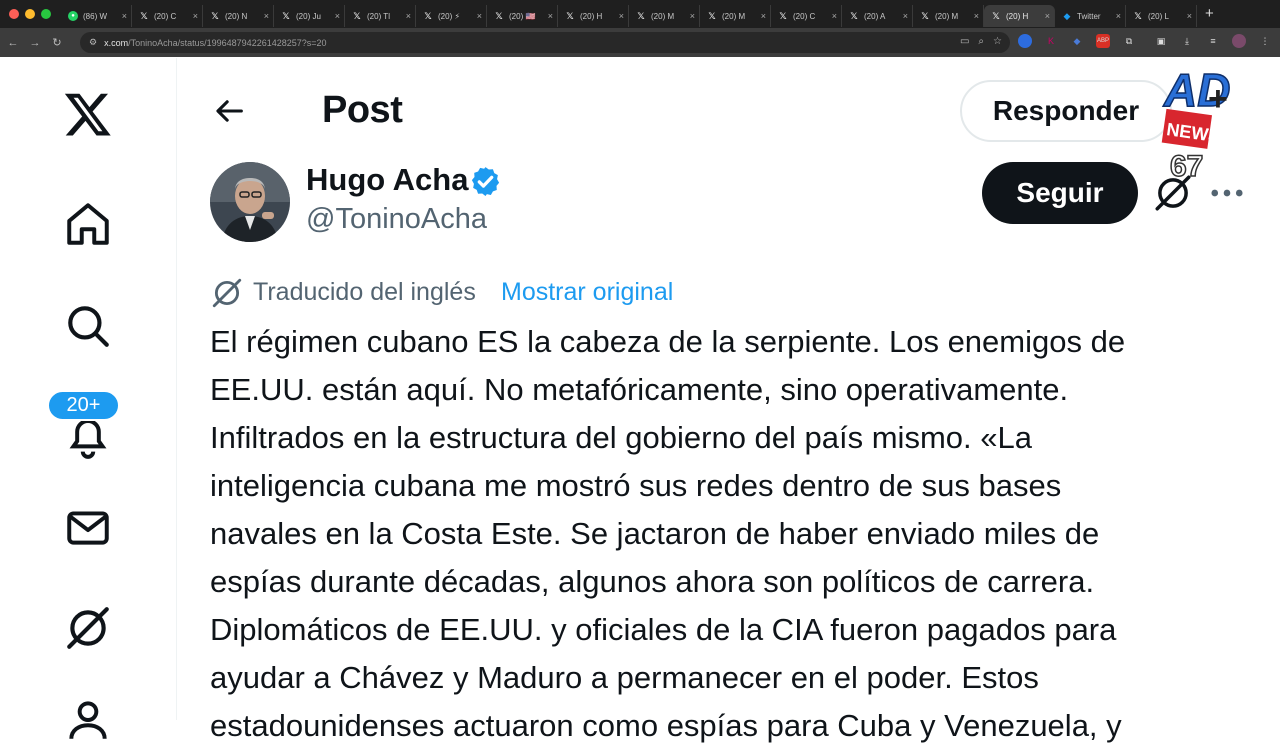 This screenshot has height=750, width=1280. Describe the element at coordinates (1051, 41) in the screenshot. I see `extension-icon: K` at that location.